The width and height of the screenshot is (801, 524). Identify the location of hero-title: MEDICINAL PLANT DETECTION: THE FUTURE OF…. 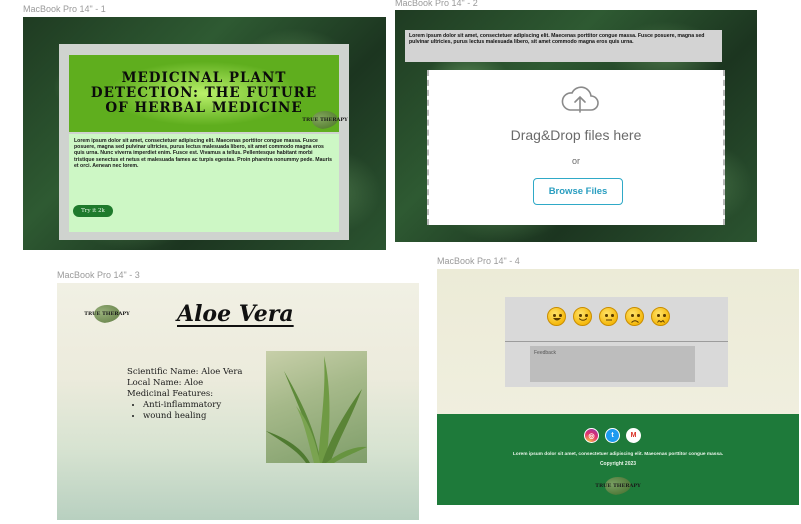
(204, 93).